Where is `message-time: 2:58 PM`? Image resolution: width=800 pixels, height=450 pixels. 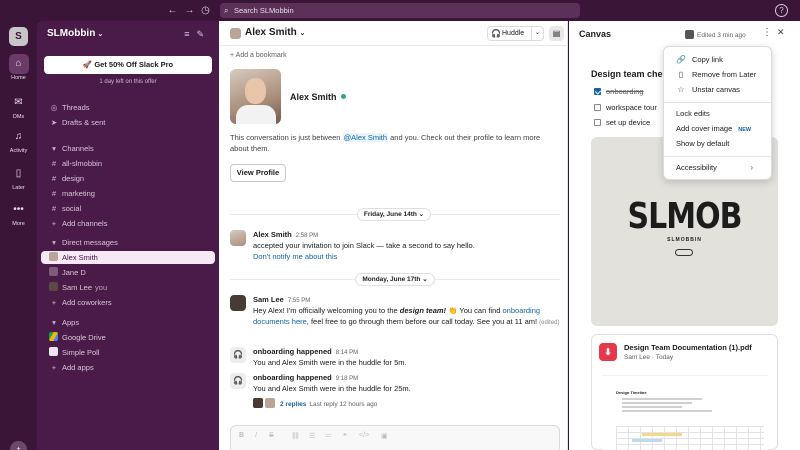 message-time: 2:58 PM is located at coordinates (307, 236).